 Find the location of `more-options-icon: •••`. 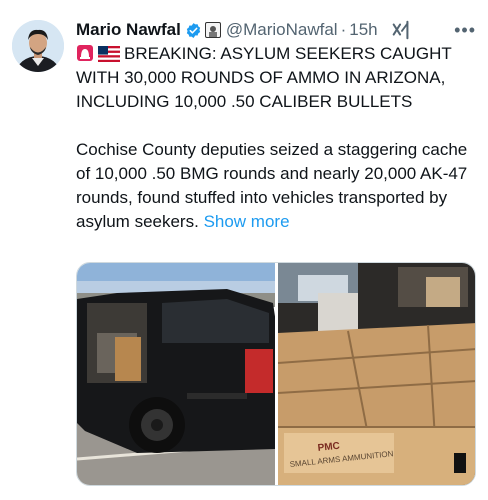

more-options-icon: ••• is located at coordinates (465, 30).